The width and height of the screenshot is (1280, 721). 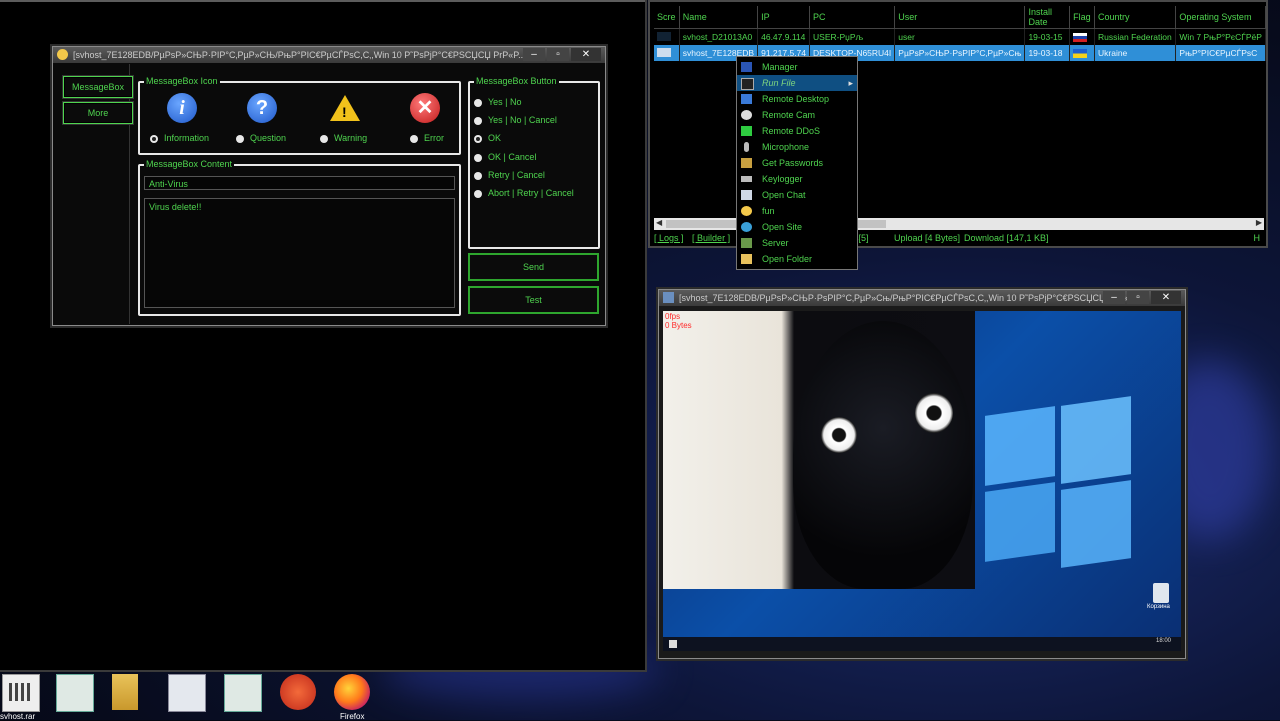 I want to click on window-icon, so click(x=668, y=297).